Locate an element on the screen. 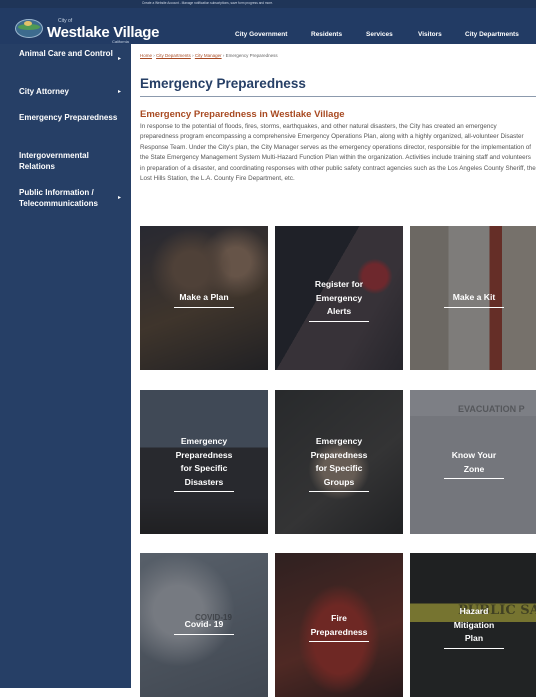 The image size is (536, 697). tile-label-line: Covid- 19 is located at coordinates (204, 625).